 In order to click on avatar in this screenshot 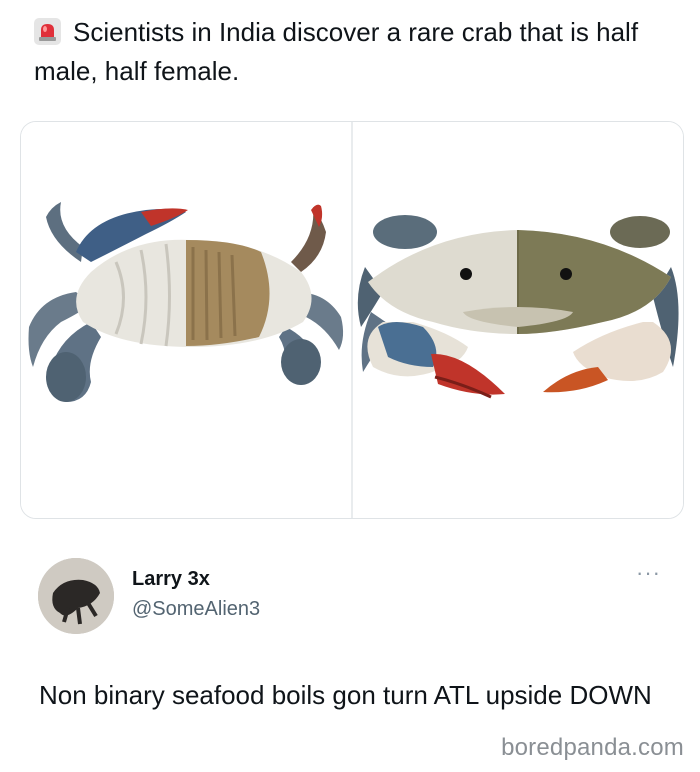, I will do `click(76, 596)`.